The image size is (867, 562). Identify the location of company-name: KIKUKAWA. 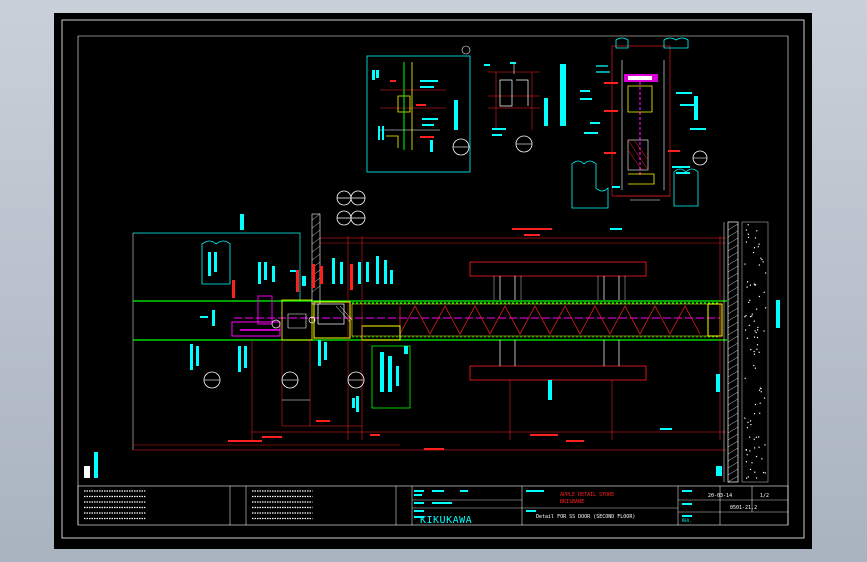
(446, 520).